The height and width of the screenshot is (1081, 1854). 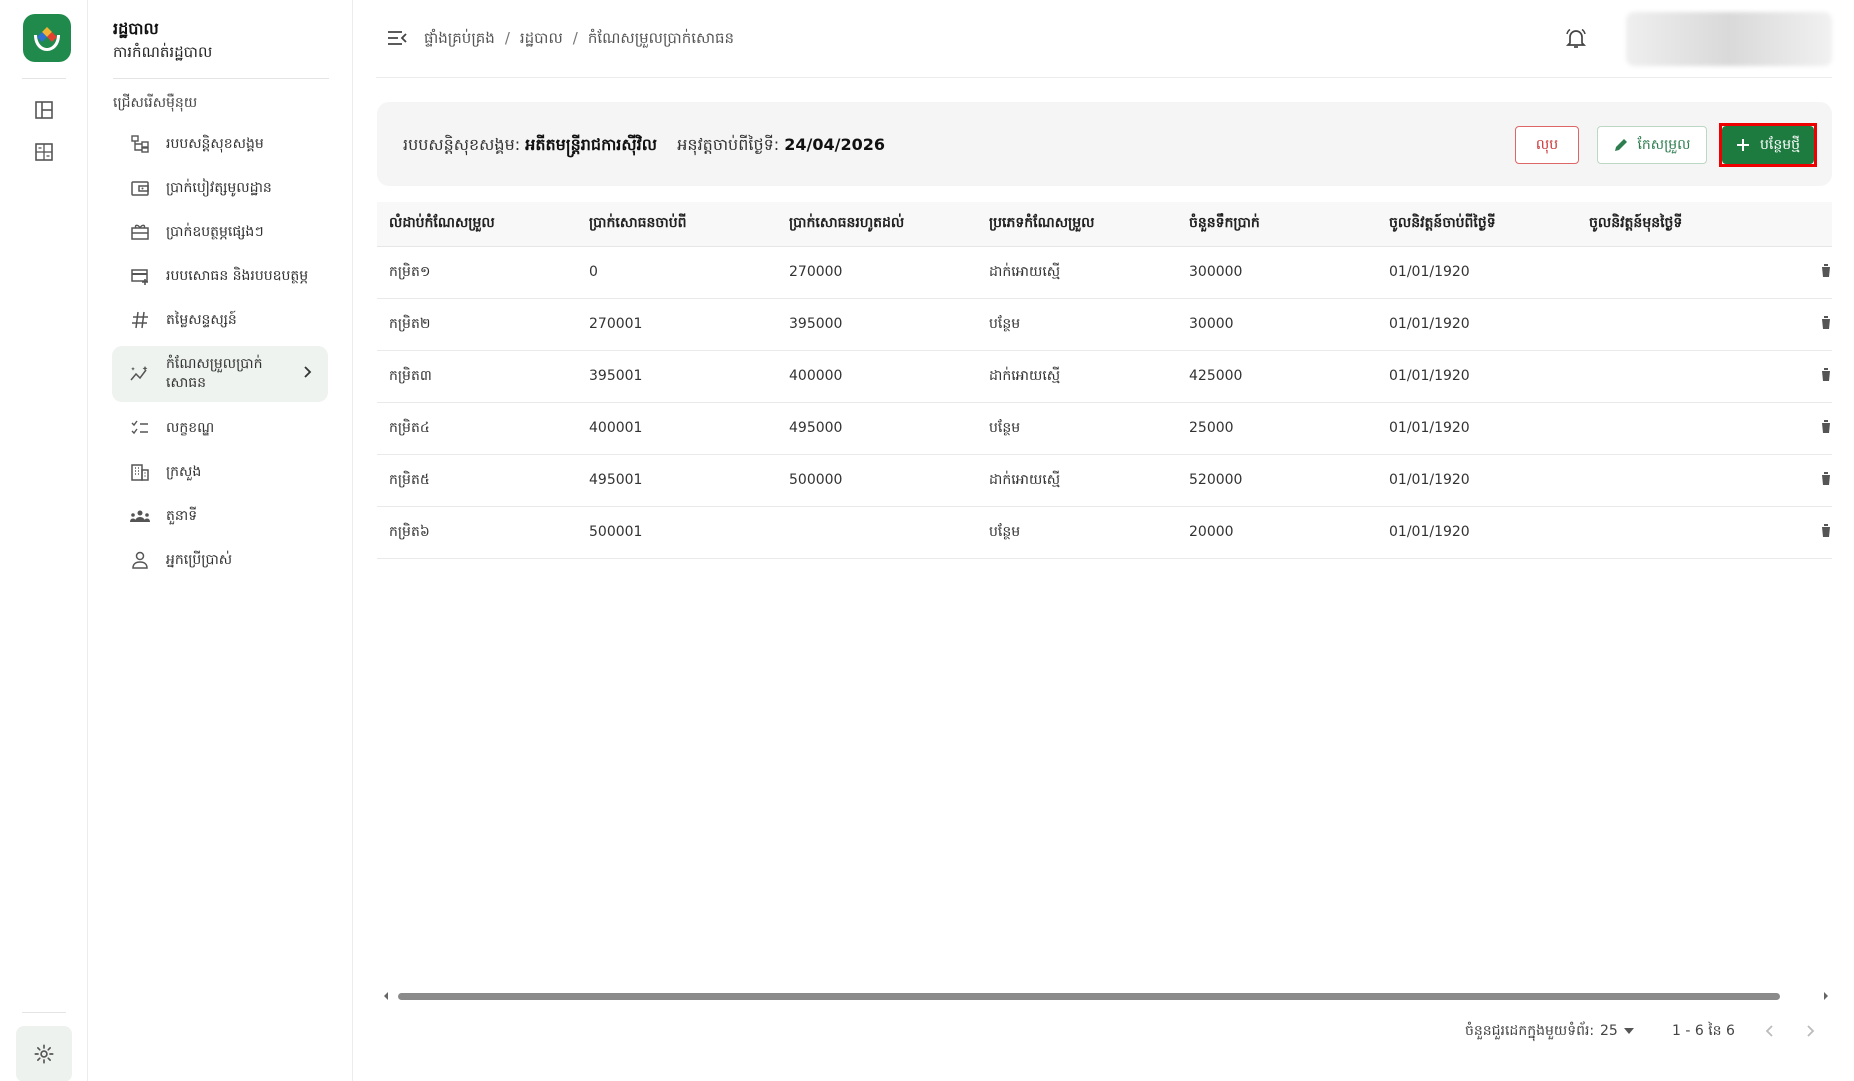 I want to click on table-cell: 520000, so click(x=1277, y=480).